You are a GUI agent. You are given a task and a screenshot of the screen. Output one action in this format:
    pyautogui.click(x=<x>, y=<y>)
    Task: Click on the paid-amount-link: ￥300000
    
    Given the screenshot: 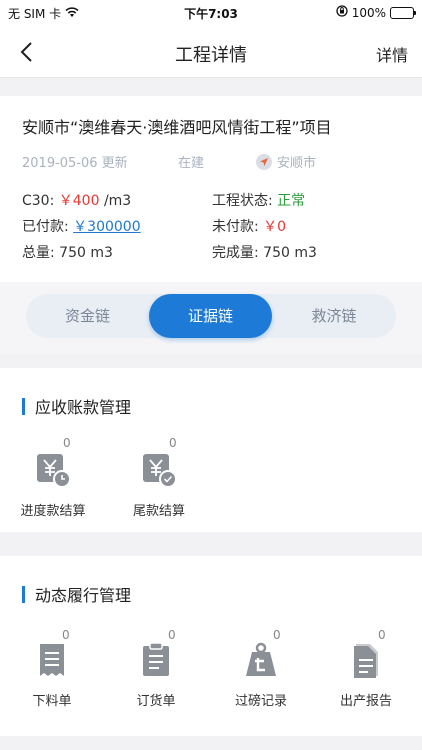 What is the action you would take?
    pyautogui.click(x=106, y=227)
    